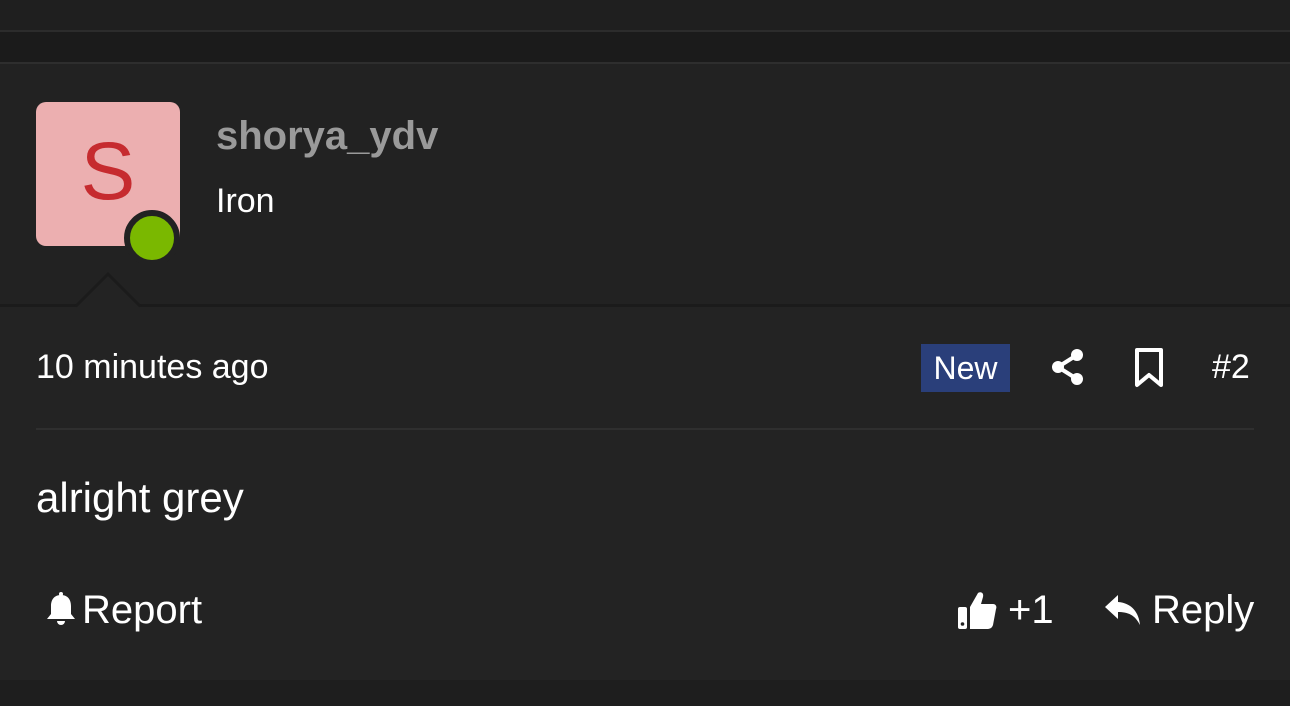 This screenshot has height=706, width=1290. I want to click on like-button: +1, so click(1005, 610).